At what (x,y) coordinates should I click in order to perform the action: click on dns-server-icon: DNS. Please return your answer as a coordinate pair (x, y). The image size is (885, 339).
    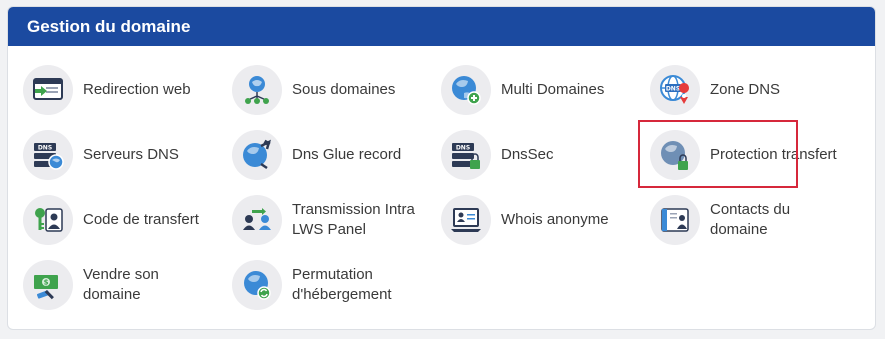
    Looking at the image, I should click on (48, 155).